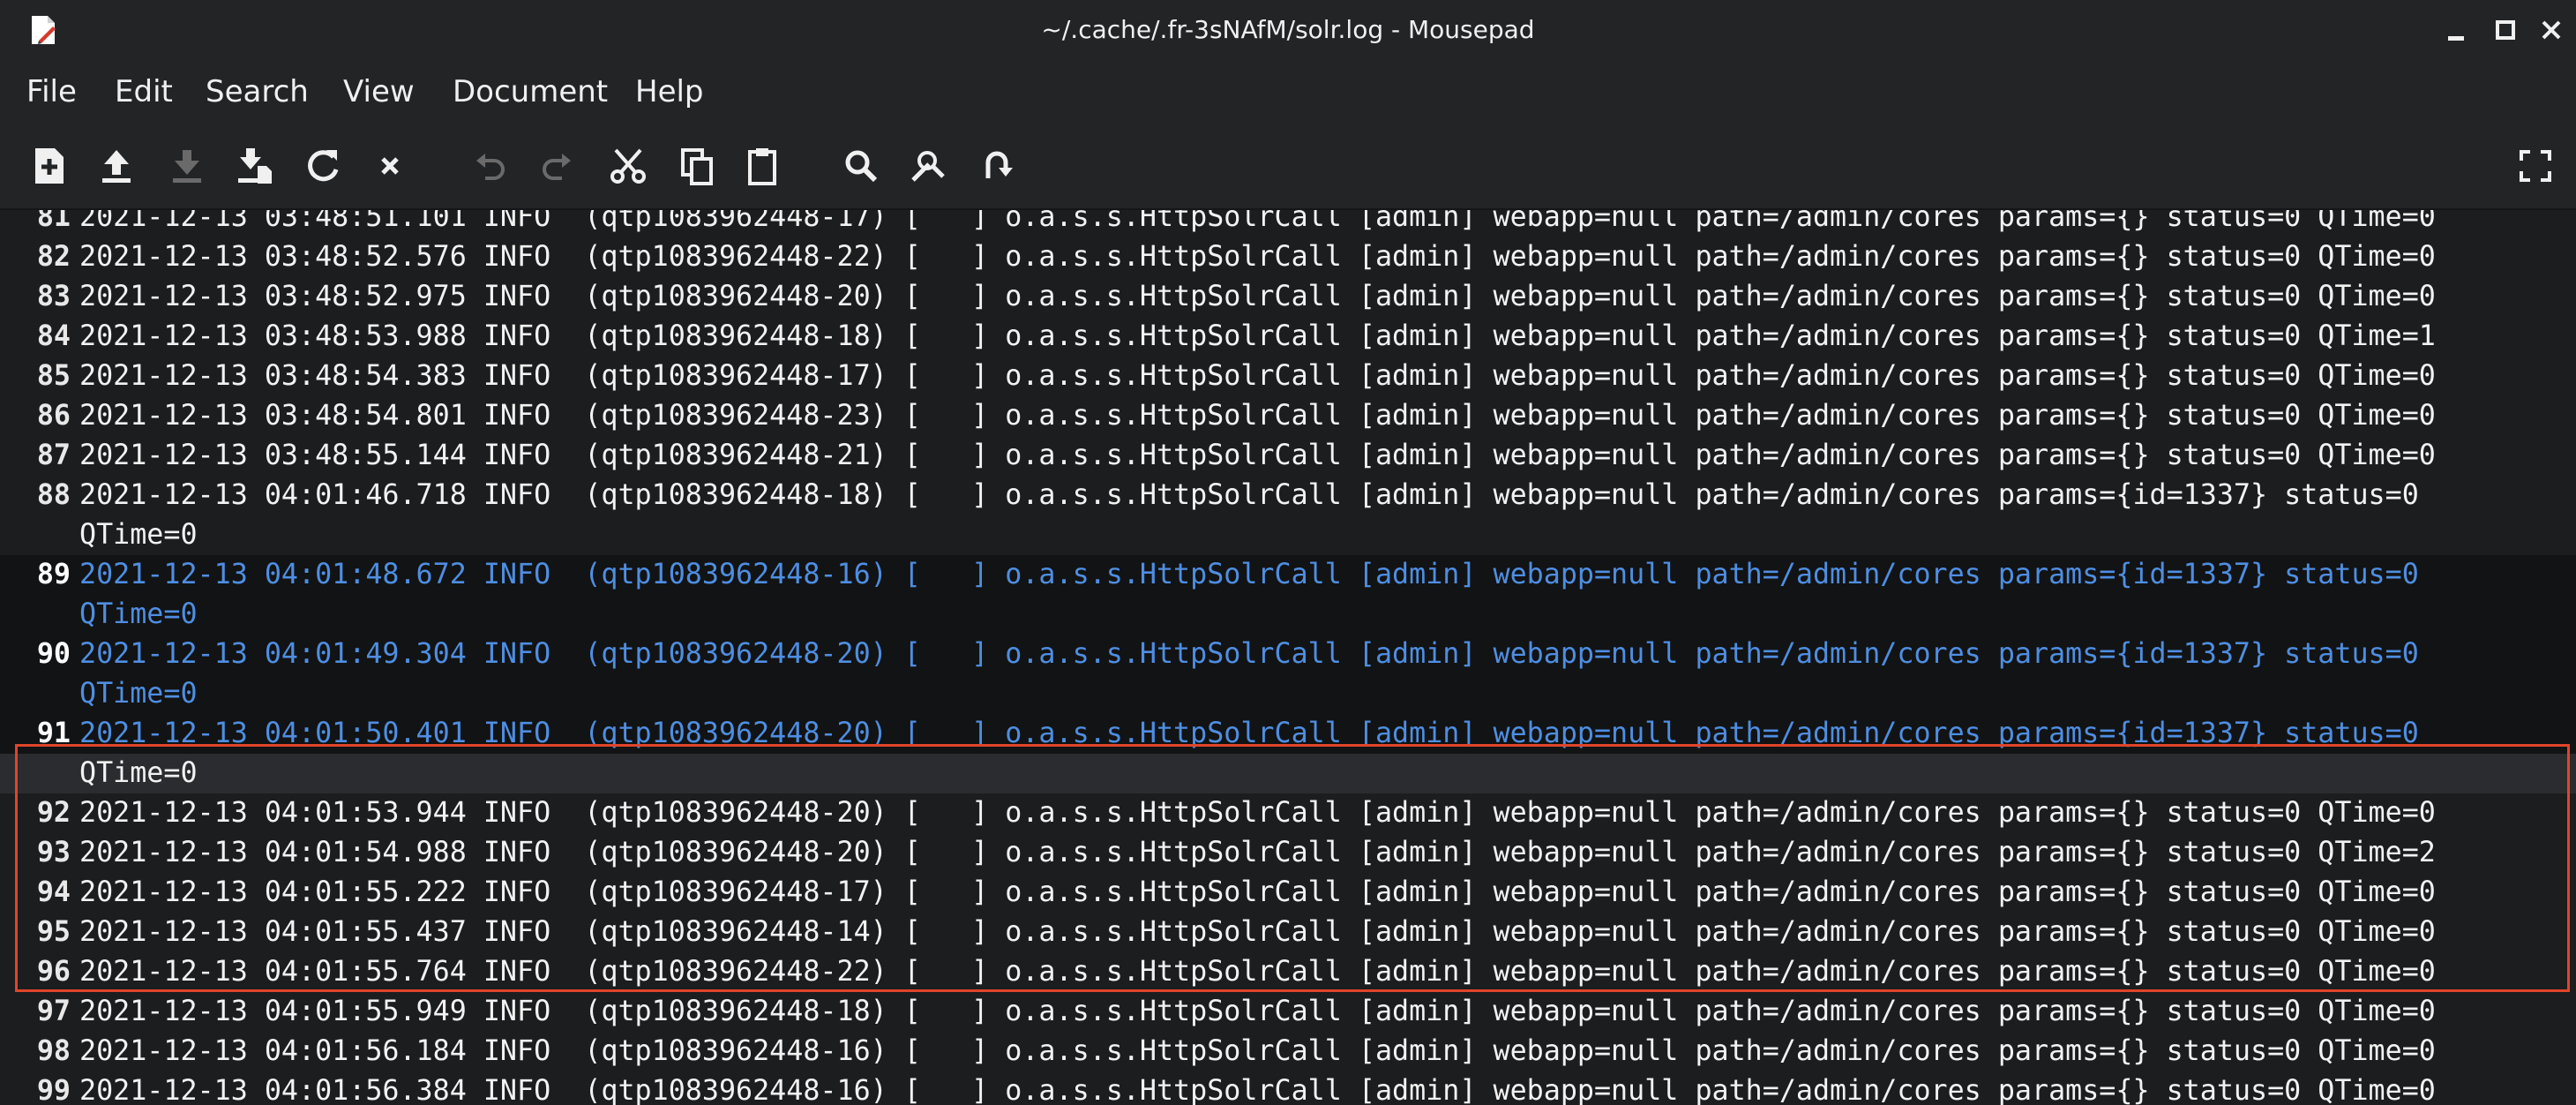 This screenshot has height=1105, width=2576. What do you see at coordinates (54, 932) in the screenshot?
I see `line-number: 95` at bounding box center [54, 932].